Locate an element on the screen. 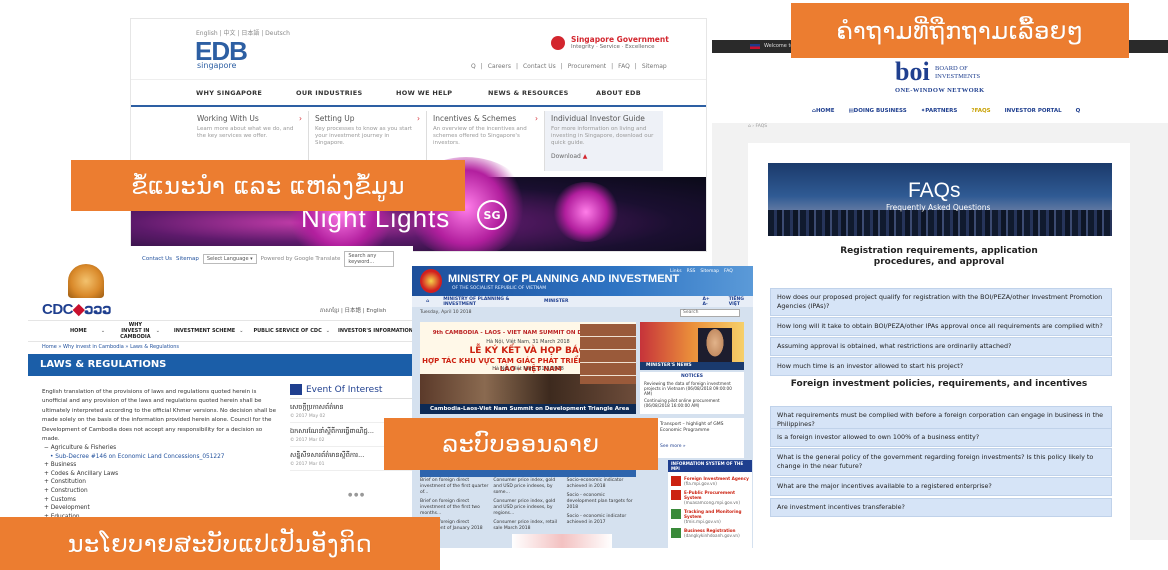  edb-logo: EDB is located at coordinates (221, 51).